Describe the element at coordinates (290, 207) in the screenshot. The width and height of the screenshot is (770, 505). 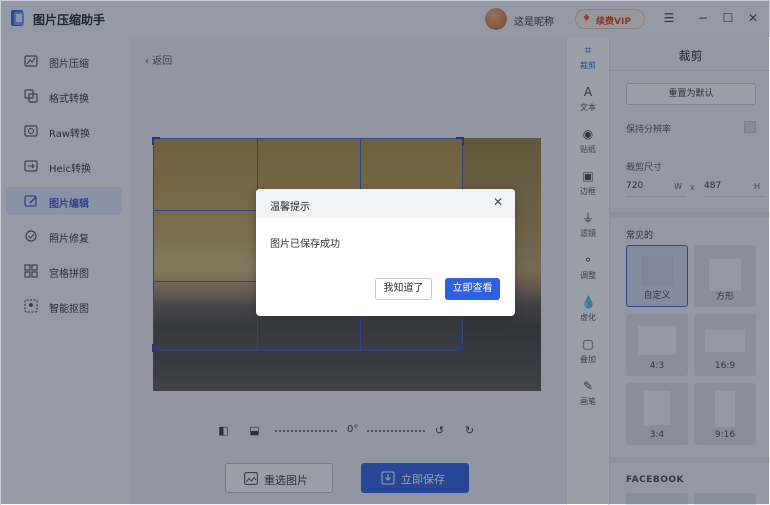
I see `dialog-title: 温馨提示` at that location.